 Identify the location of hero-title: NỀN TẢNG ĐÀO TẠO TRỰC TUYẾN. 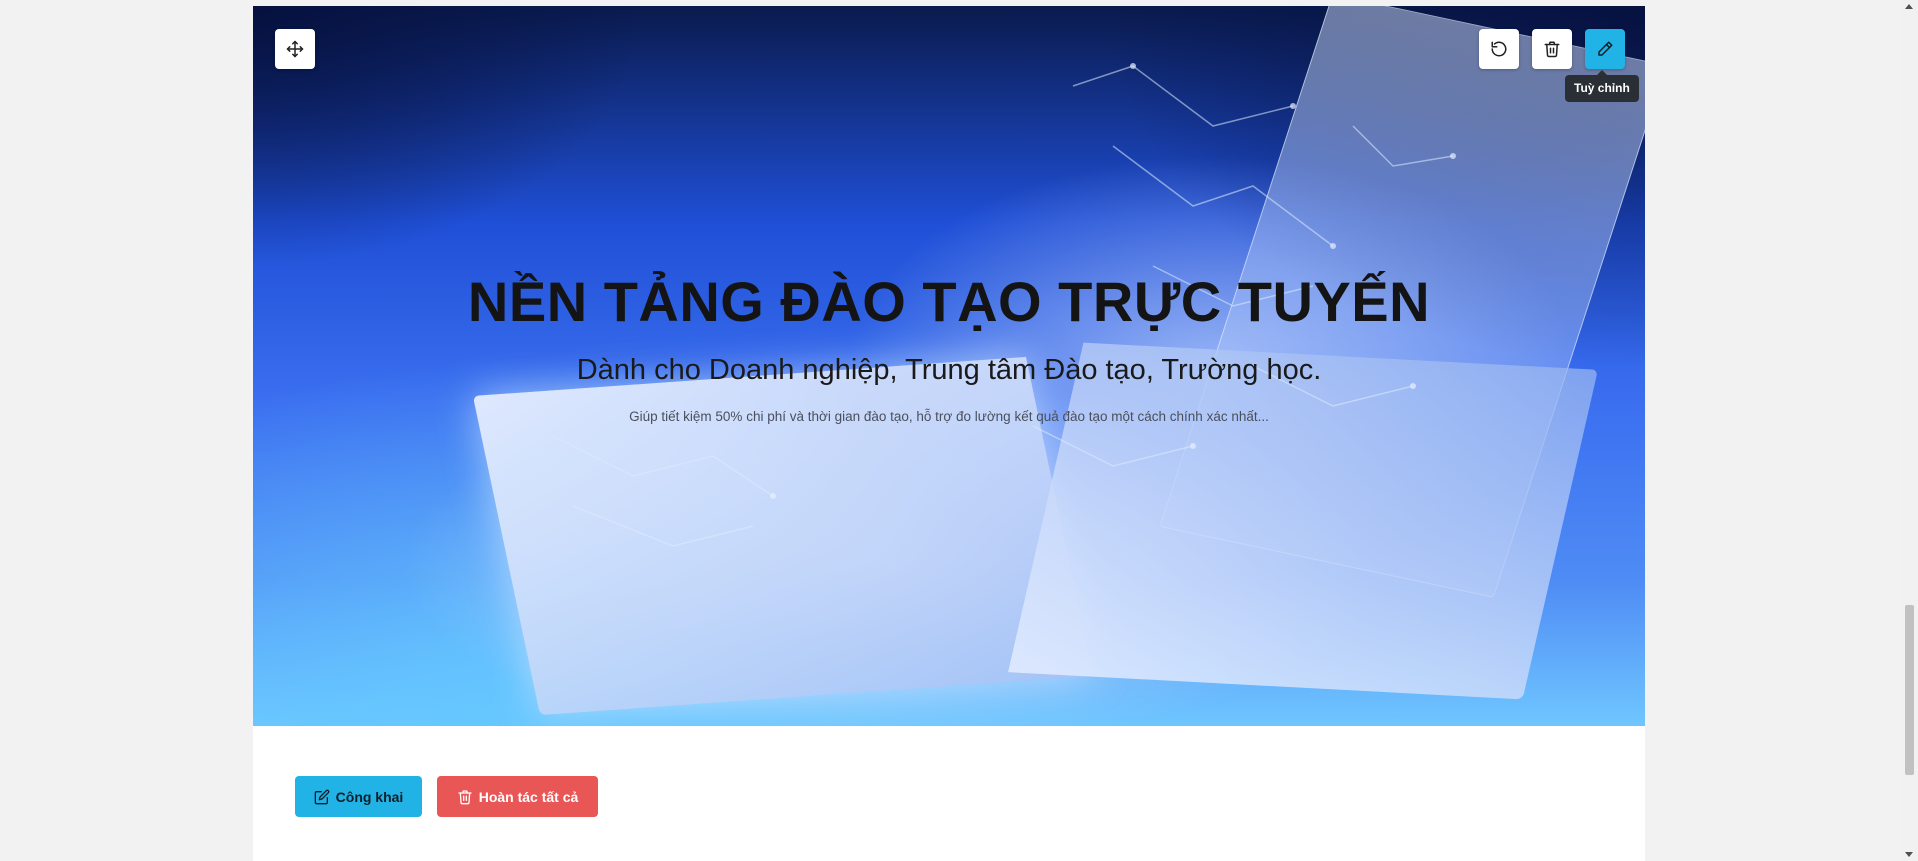
(949, 301).